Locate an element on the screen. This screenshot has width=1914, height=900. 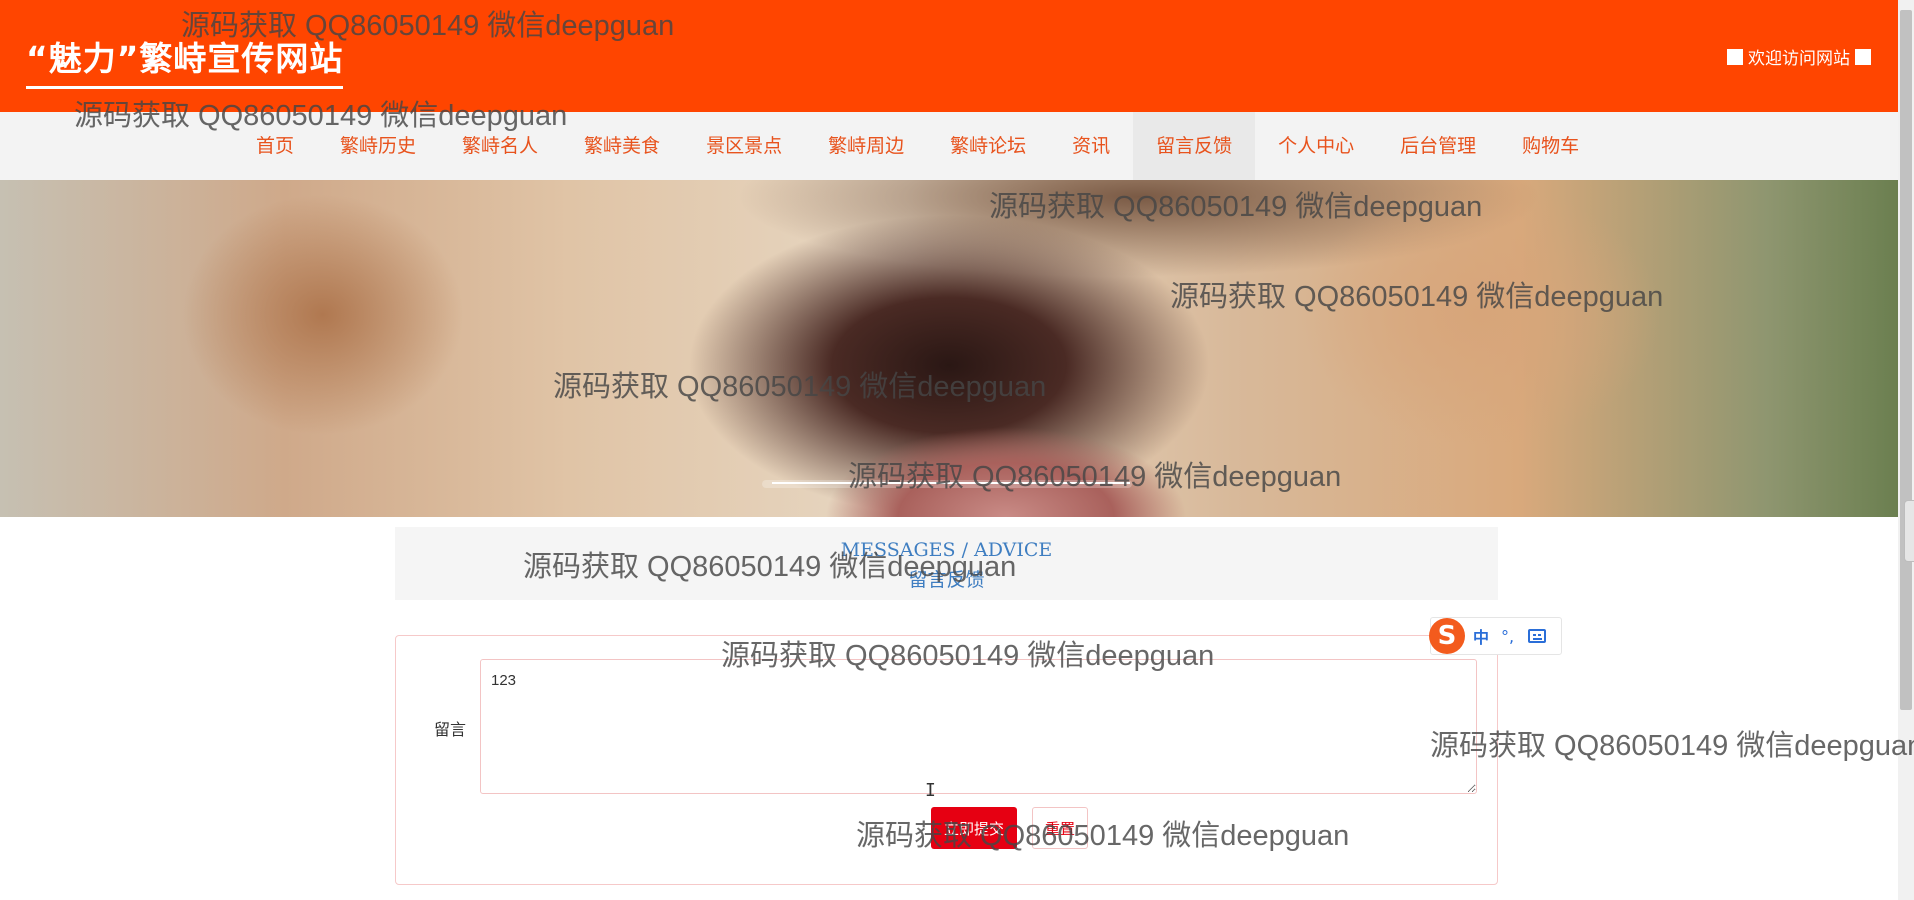
nav-item-feedback: 留言反馈 is located at coordinates (1194, 146).